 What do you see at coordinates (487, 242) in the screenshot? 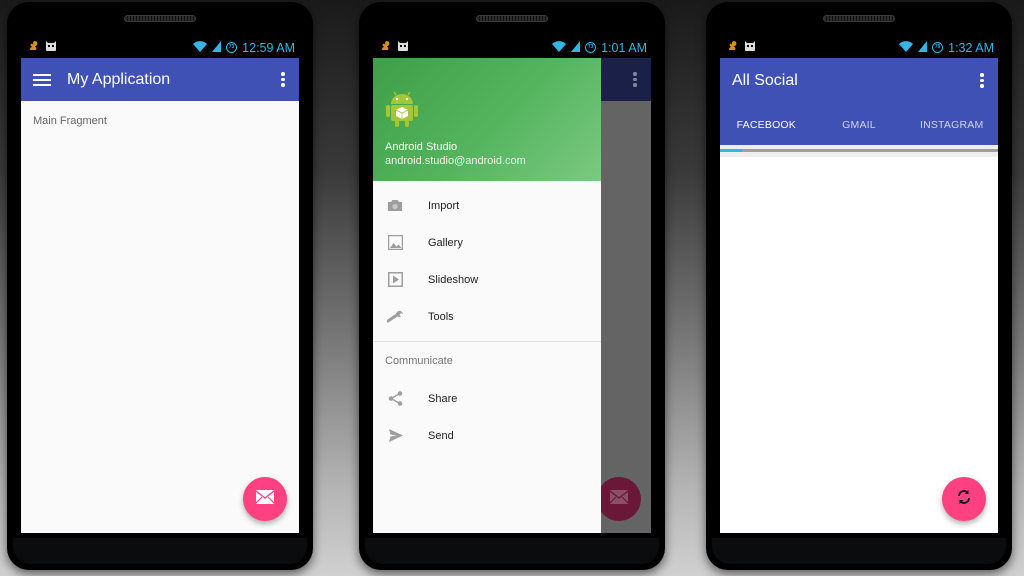
I see `drawer-item-gallery: Gallery` at bounding box center [487, 242].